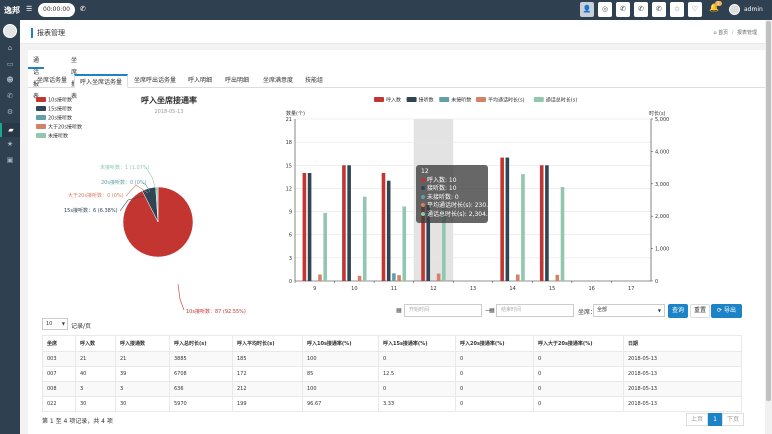 This screenshot has height=434, width=772. I want to click on user-name: admin, so click(753, 9).